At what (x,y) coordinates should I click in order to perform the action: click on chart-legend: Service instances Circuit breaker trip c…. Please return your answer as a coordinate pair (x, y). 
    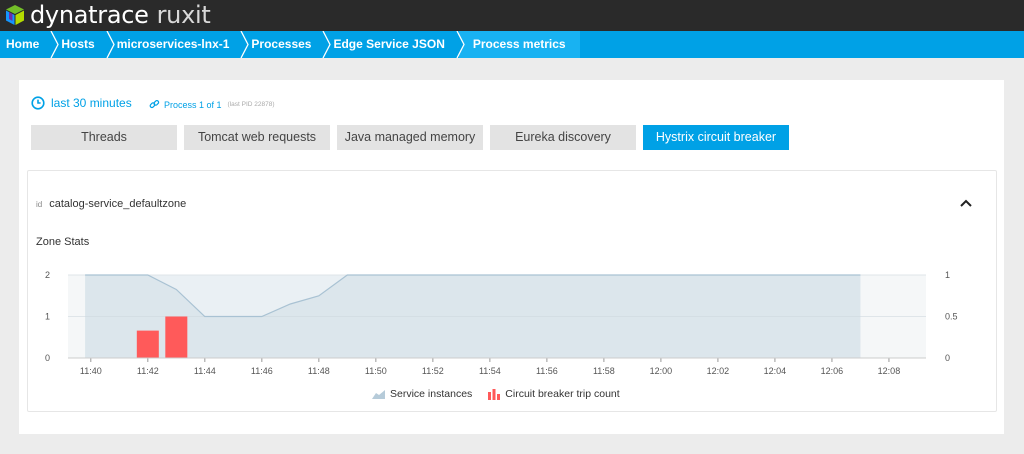
    Looking at the image, I should click on (504, 394).